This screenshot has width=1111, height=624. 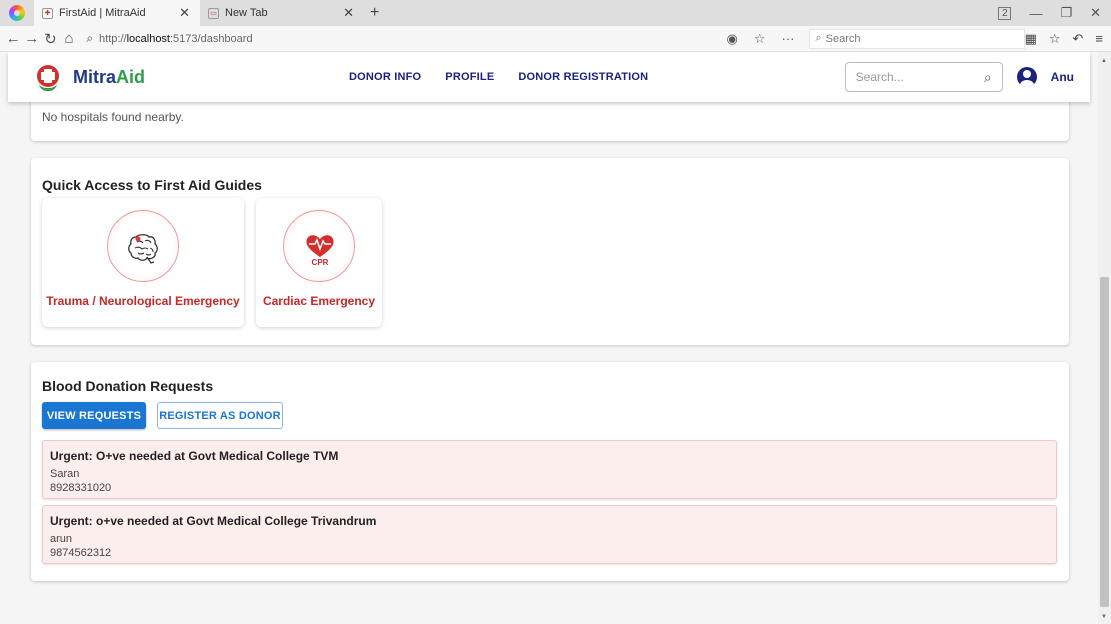 I want to click on menu-hamburger-icon: ≡, so click(x=1099, y=39).